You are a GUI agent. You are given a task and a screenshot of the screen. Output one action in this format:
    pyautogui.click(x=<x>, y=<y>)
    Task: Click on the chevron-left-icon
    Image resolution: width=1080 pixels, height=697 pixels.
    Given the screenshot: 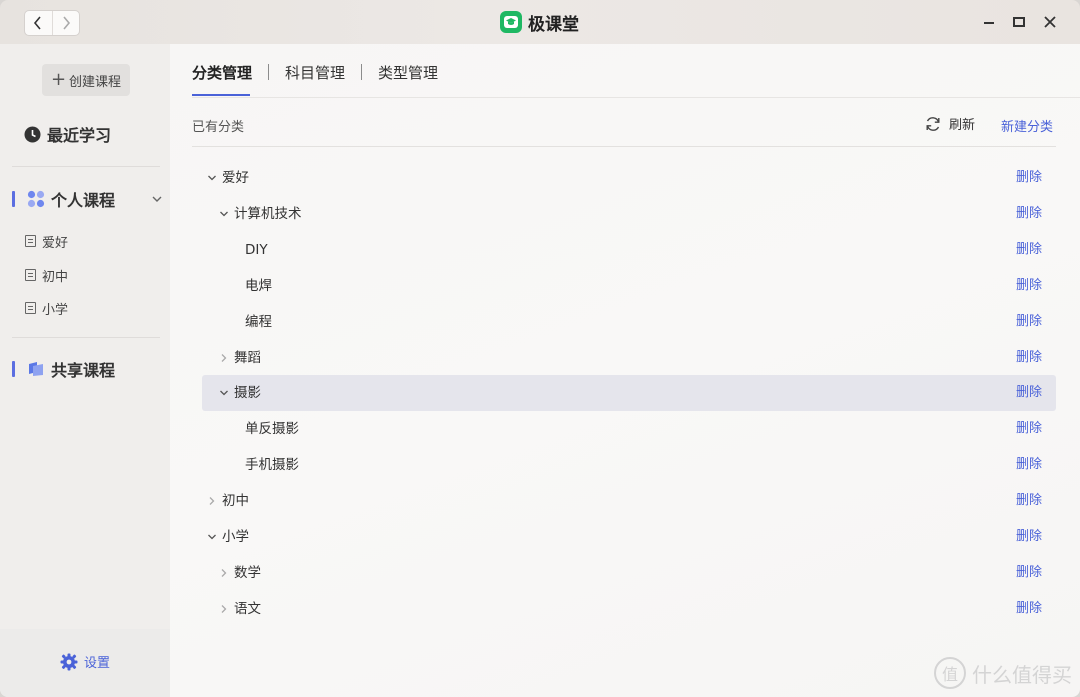 What is the action you would take?
    pyautogui.click(x=37, y=23)
    